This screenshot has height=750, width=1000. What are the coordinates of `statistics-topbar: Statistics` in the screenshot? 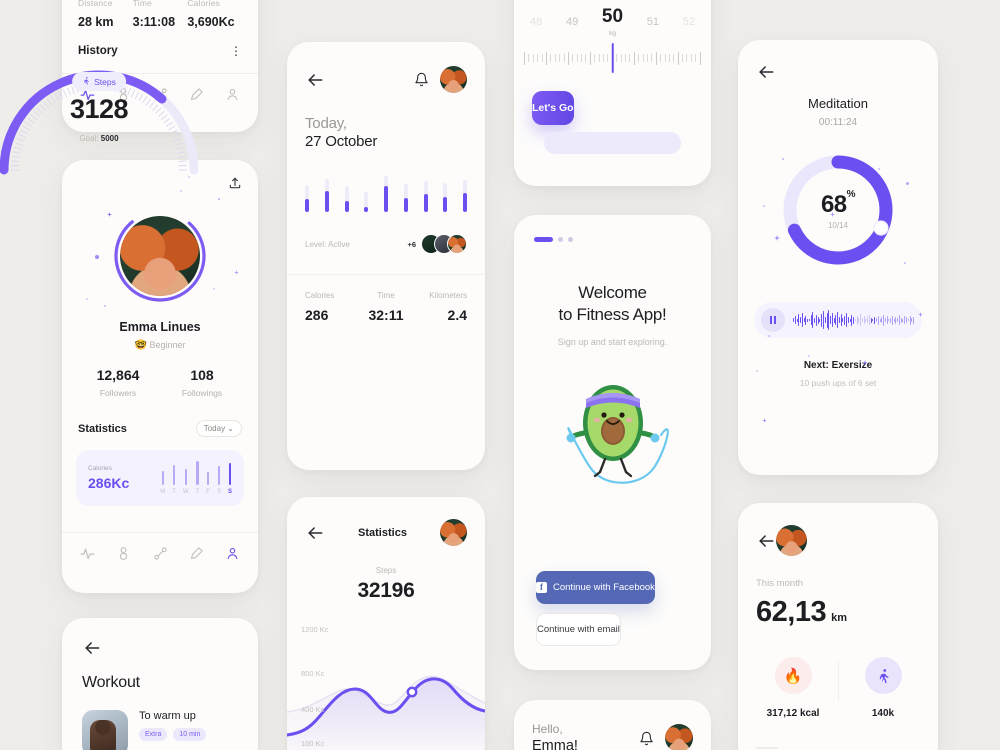 It's located at (386, 521).